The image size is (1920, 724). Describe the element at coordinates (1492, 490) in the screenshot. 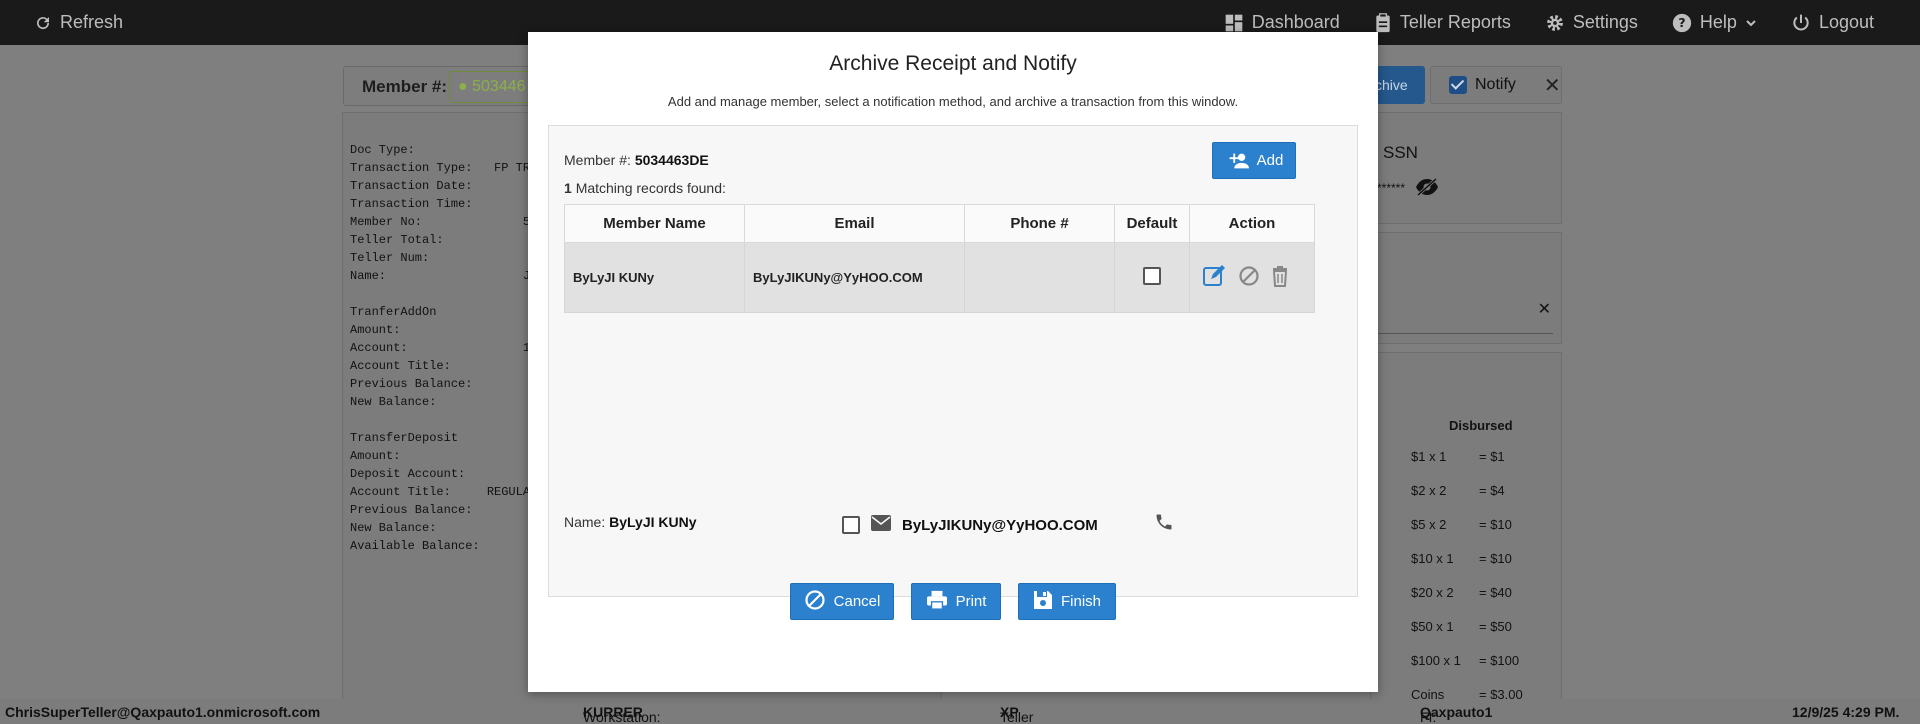

I see `disbursed-total: = $4` at that location.